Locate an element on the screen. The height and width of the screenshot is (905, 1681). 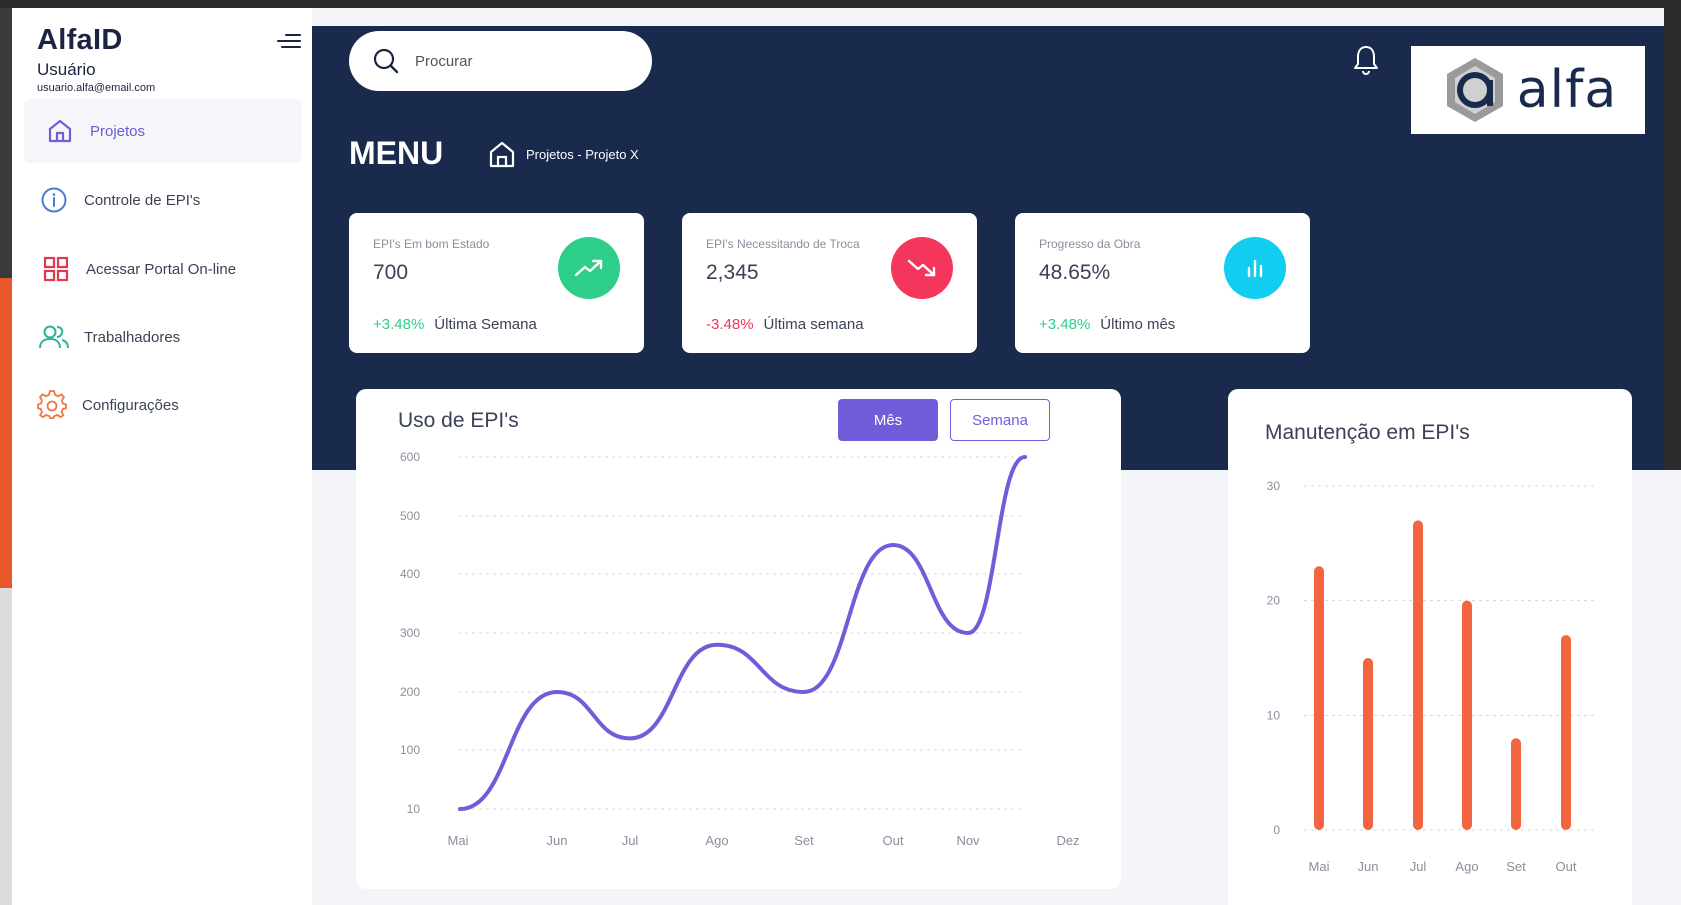
y-tick-label: 0 is located at coordinates (1276, 830).